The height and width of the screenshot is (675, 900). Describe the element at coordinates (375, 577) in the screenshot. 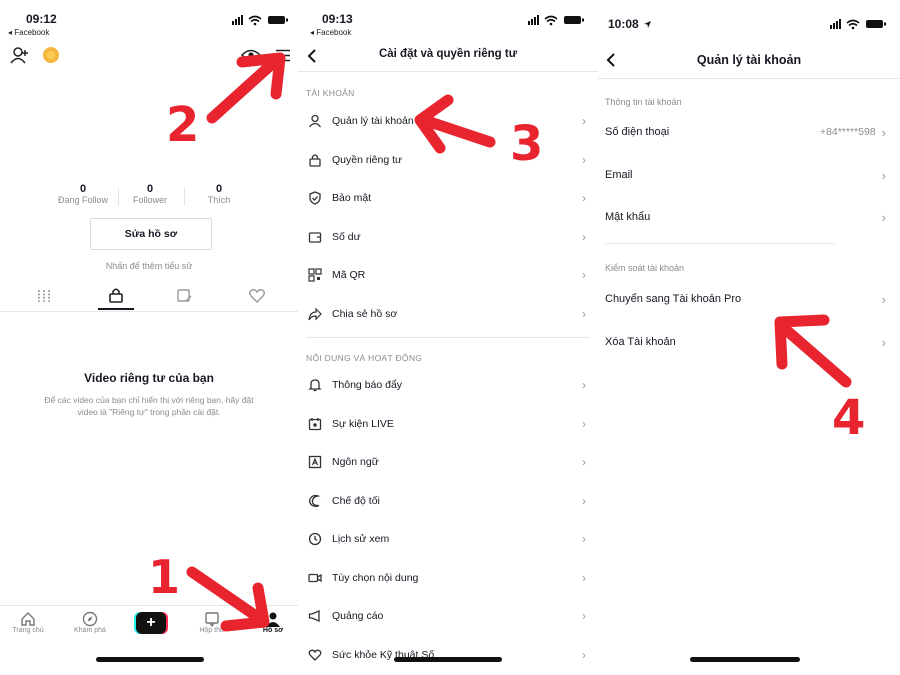

I see `settings-row-label: Tùy chọn nội dung` at that location.